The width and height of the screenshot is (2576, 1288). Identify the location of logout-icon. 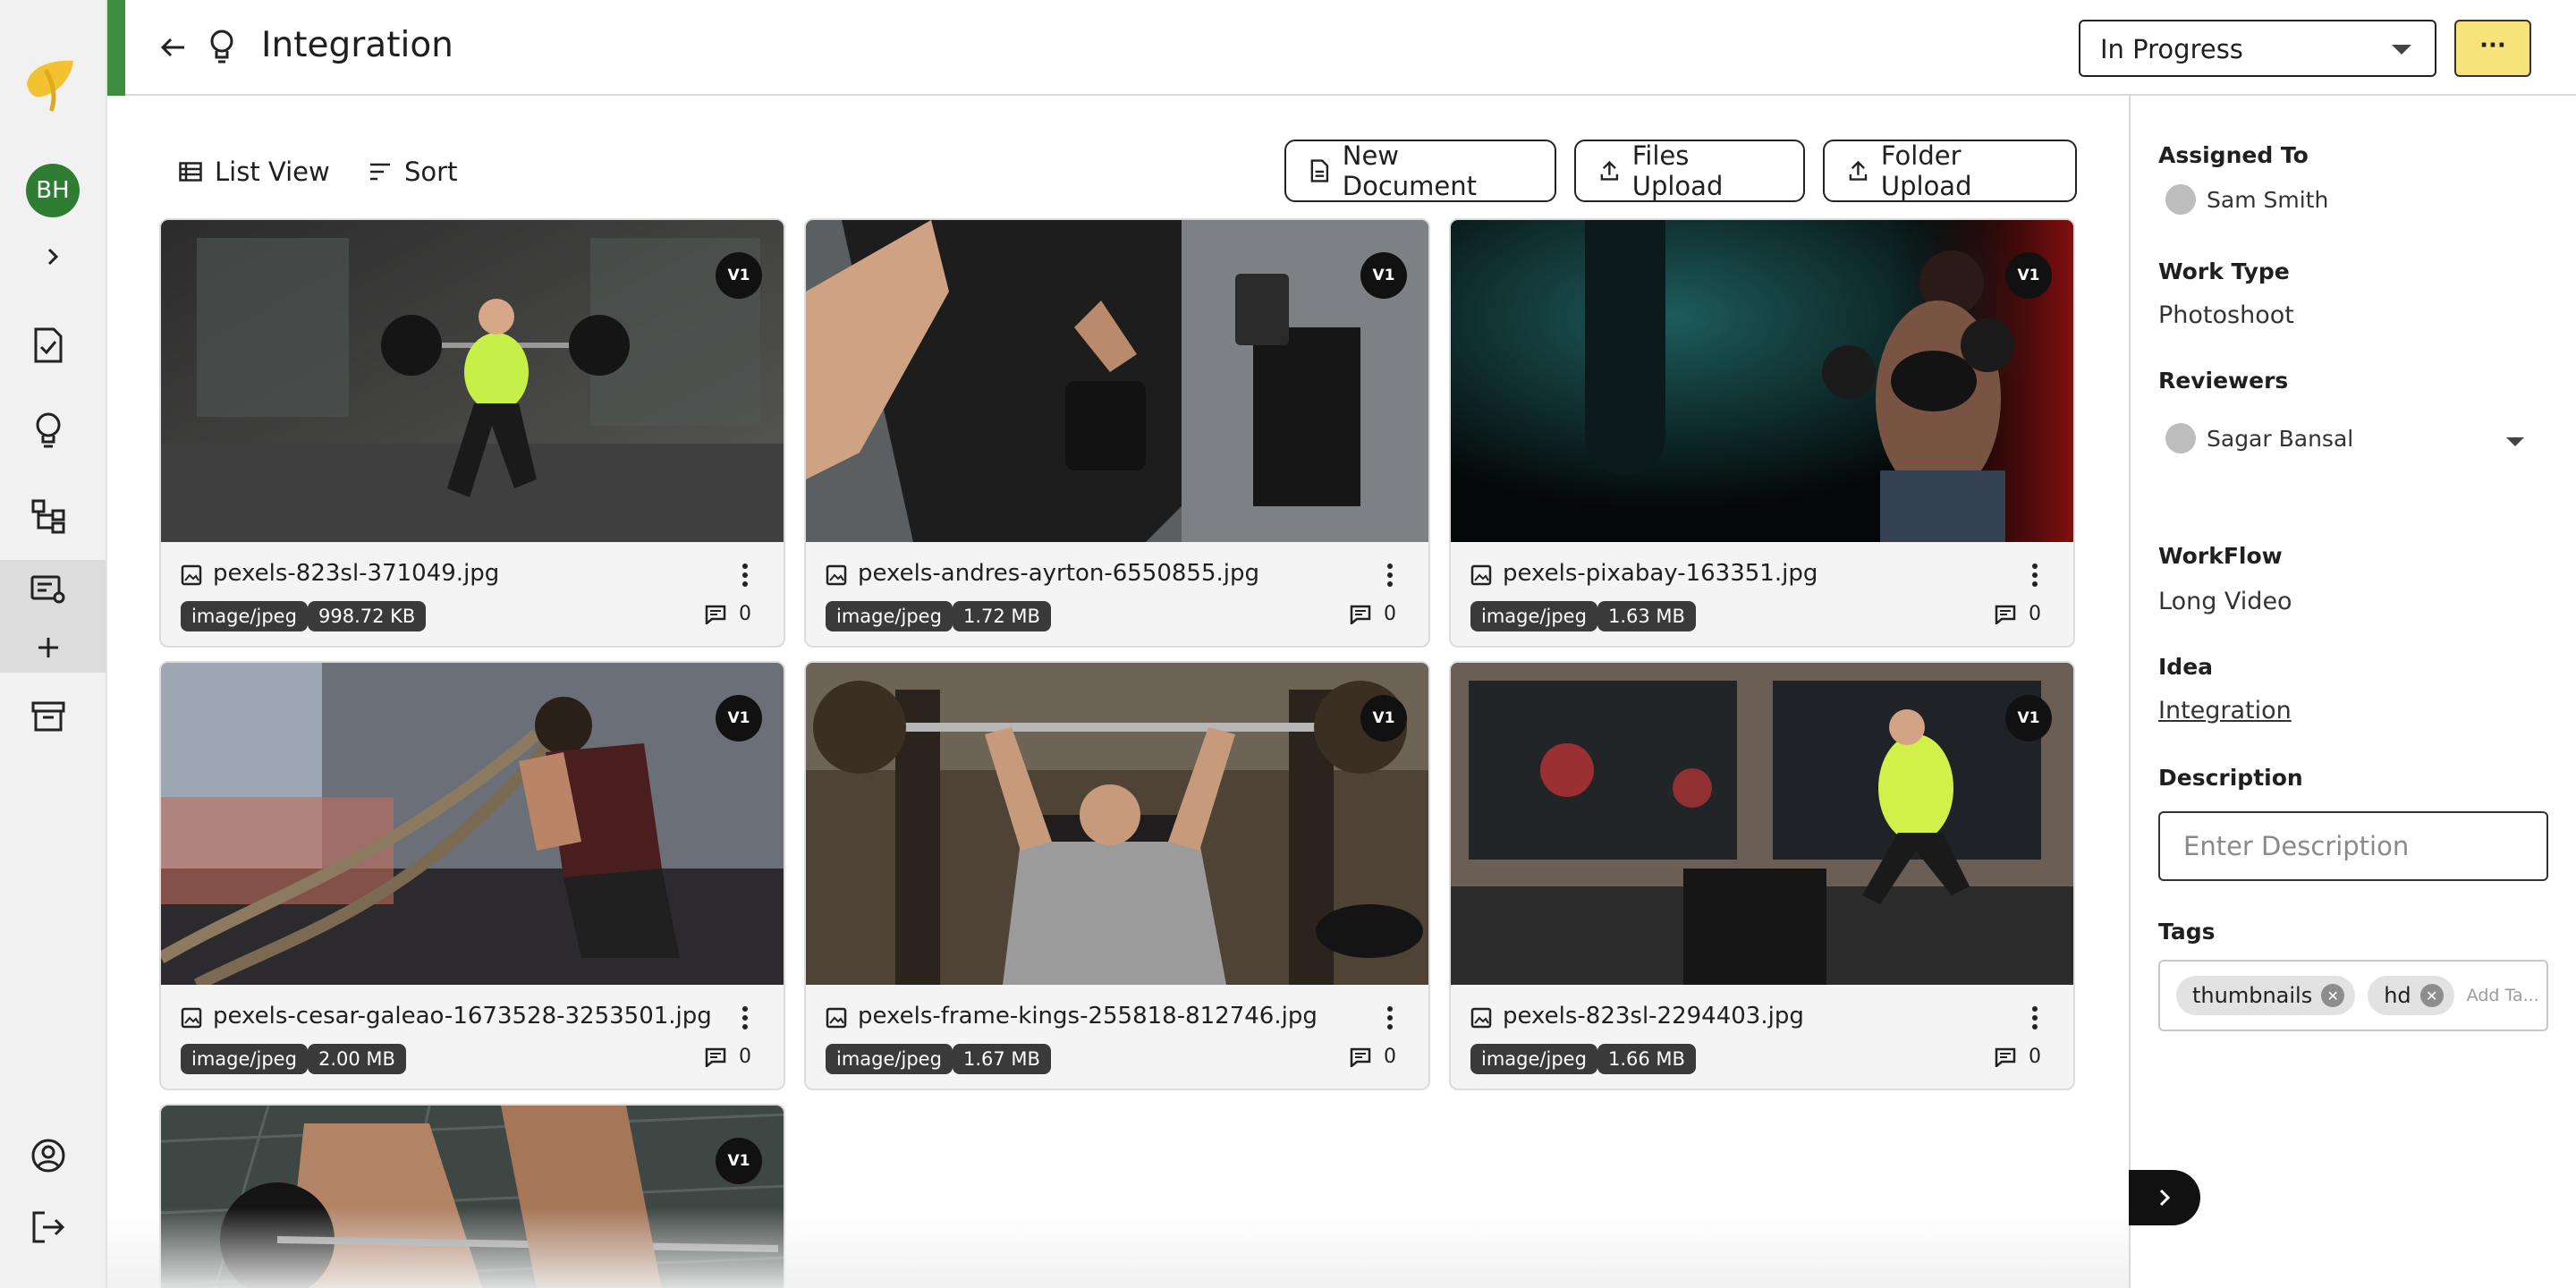
(48, 1227).